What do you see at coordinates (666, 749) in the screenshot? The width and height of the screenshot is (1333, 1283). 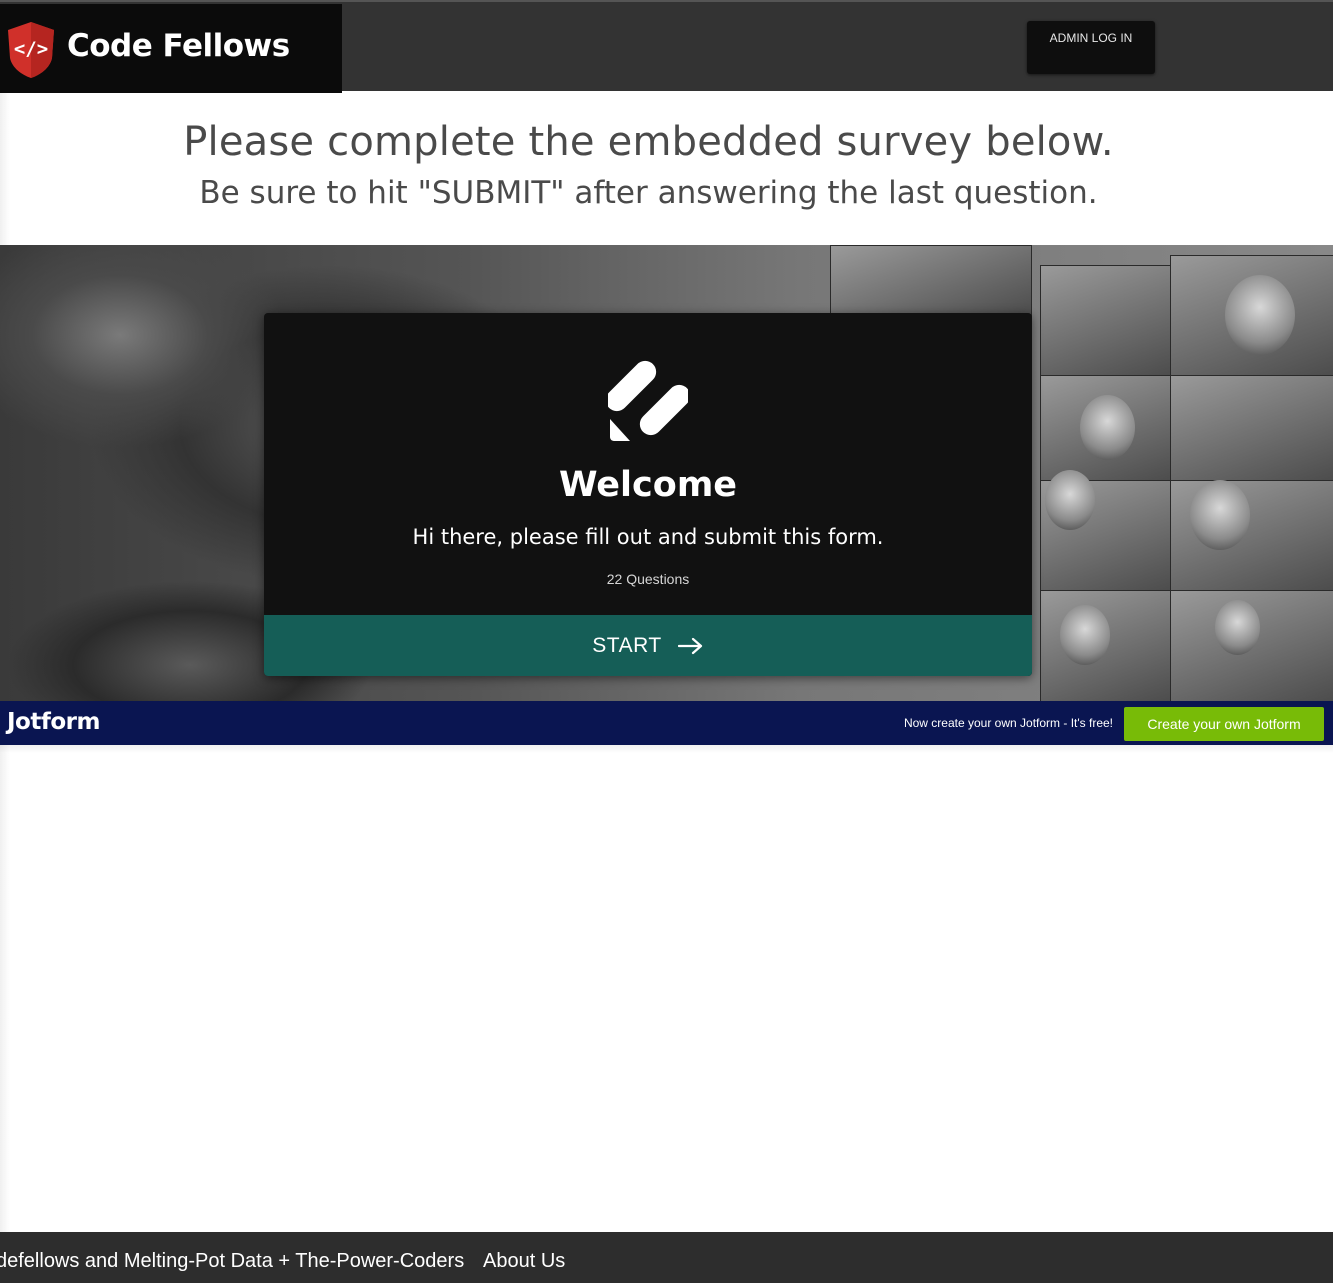 I see `bar-shadow` at bounding box center [666, 749].